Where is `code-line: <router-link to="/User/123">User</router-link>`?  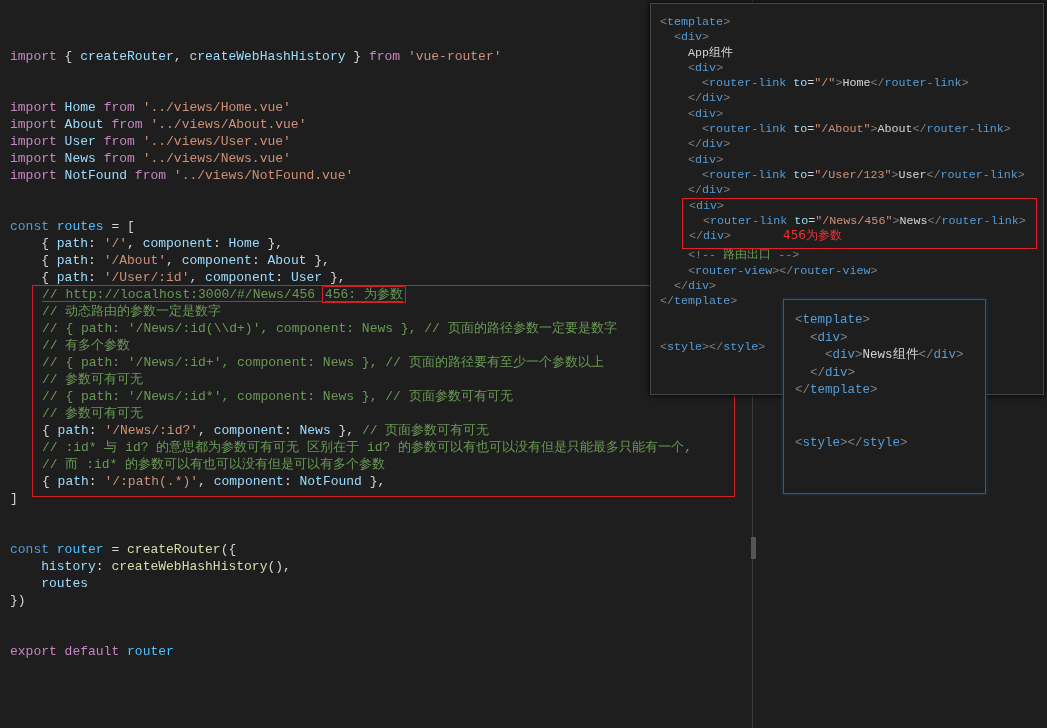 code-line: <router-link to="/User/123">User</router-link> is located at coordinates (863, 175).